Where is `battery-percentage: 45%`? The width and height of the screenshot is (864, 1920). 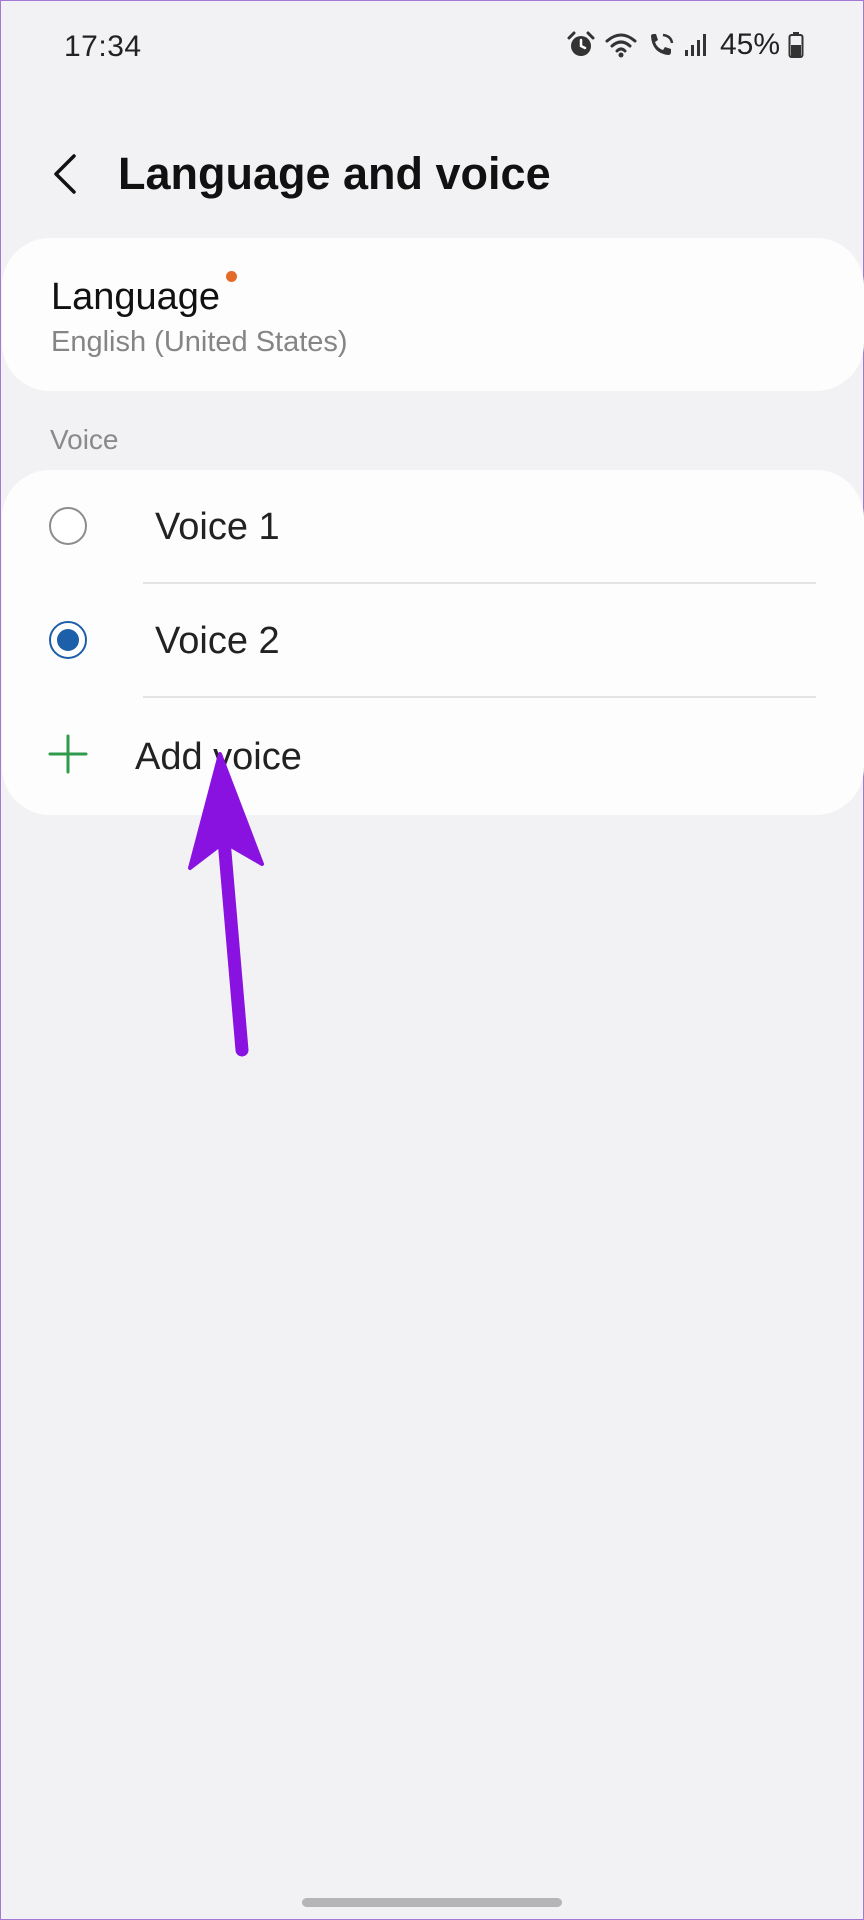 battery-percentage: 45% is located at coordinates (749, 44).